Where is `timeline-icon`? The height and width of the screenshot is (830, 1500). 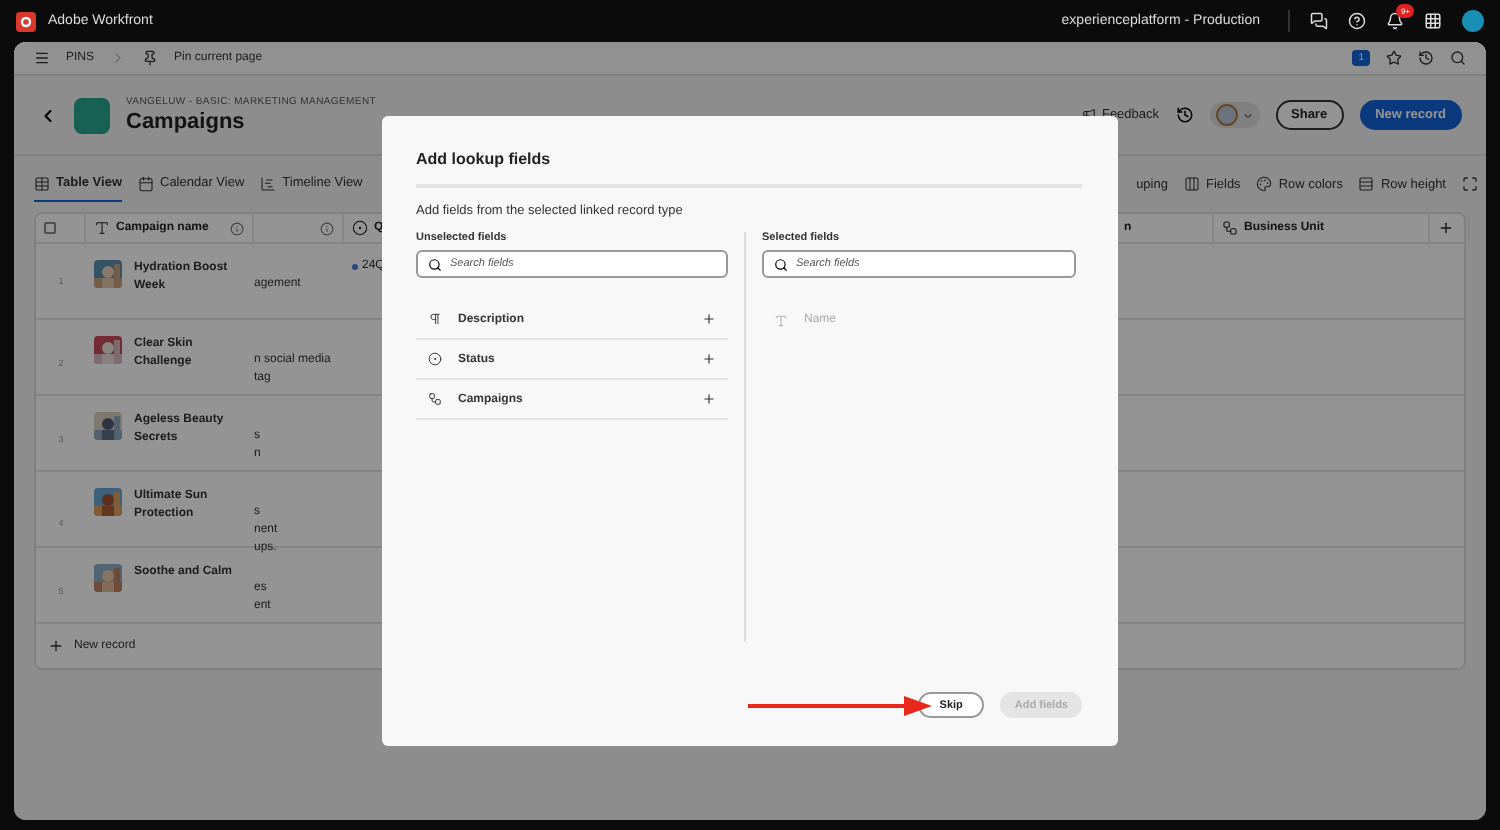
timeline-icon is located at coordinates (268, 183).